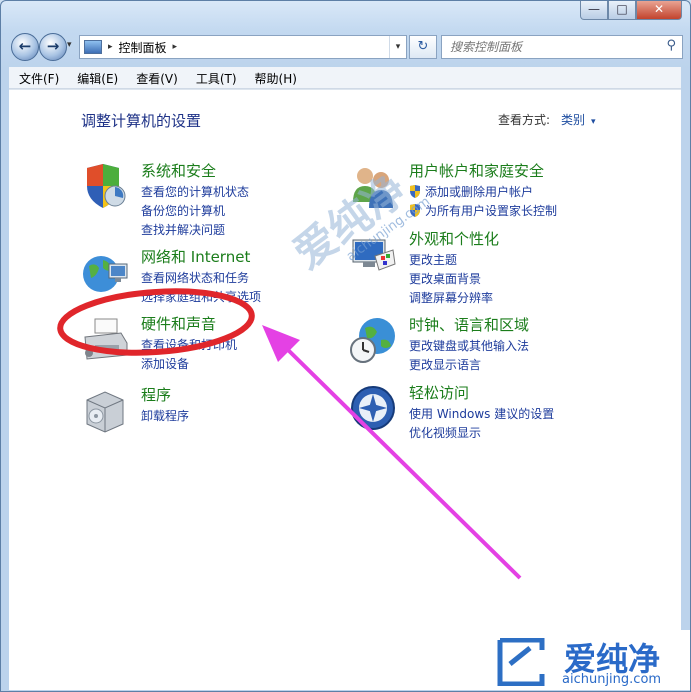 Image resolution: width=691 pixels, height=692 pixels. Describe the element at coordinates (521, 662) in the screenshot. I see `brand-logo-icon` at that location.